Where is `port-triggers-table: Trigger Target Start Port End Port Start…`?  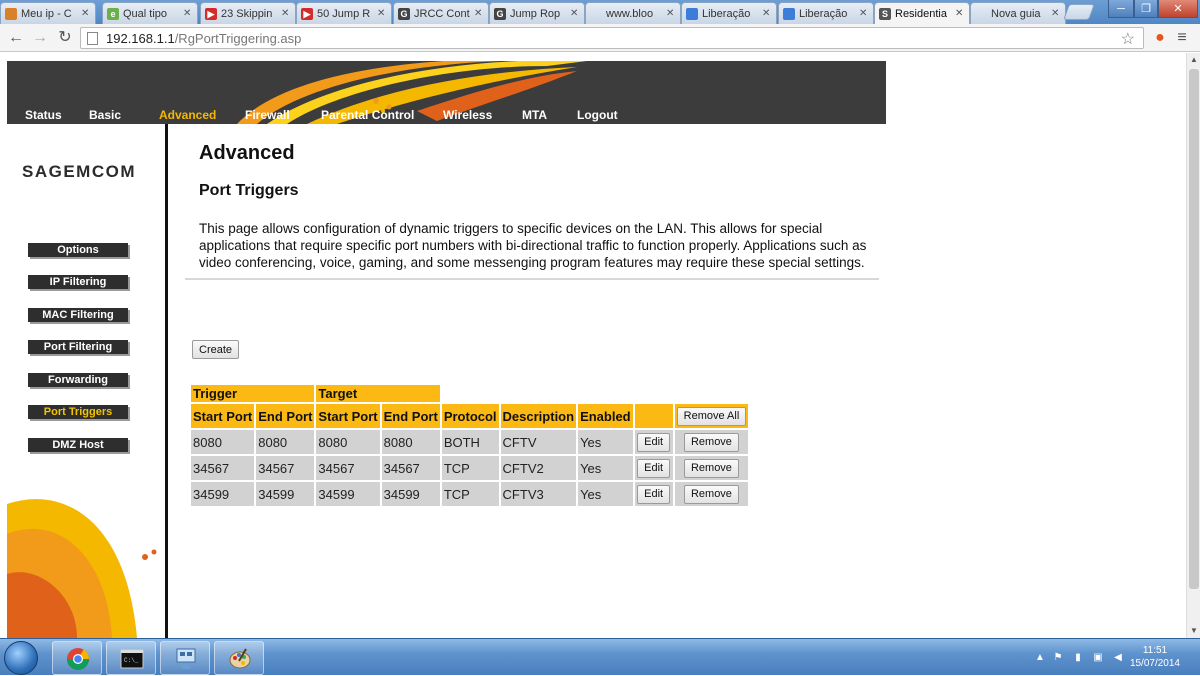
port-triggers-table: Trigger Target Start Port End Port Start… is located at coordinates (469, 445).